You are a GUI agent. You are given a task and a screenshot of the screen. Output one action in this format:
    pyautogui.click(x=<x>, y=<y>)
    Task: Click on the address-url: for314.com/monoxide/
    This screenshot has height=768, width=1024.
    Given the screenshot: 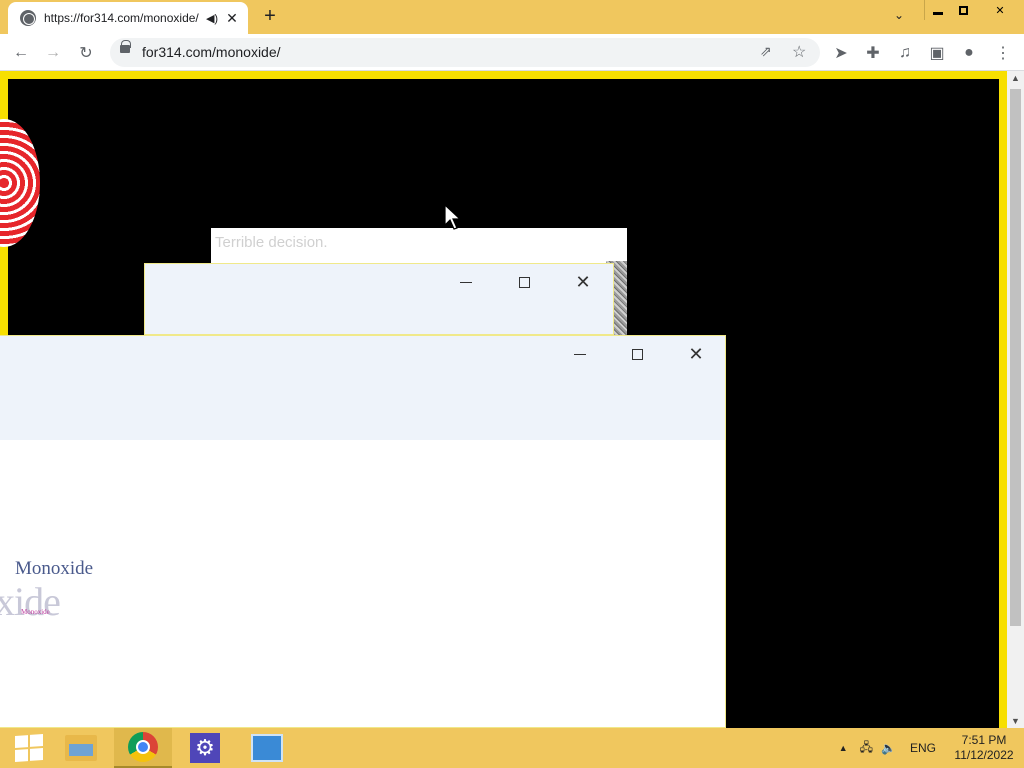 What is the action you would take?
    pyautogui.click(x=211, y=52)
    